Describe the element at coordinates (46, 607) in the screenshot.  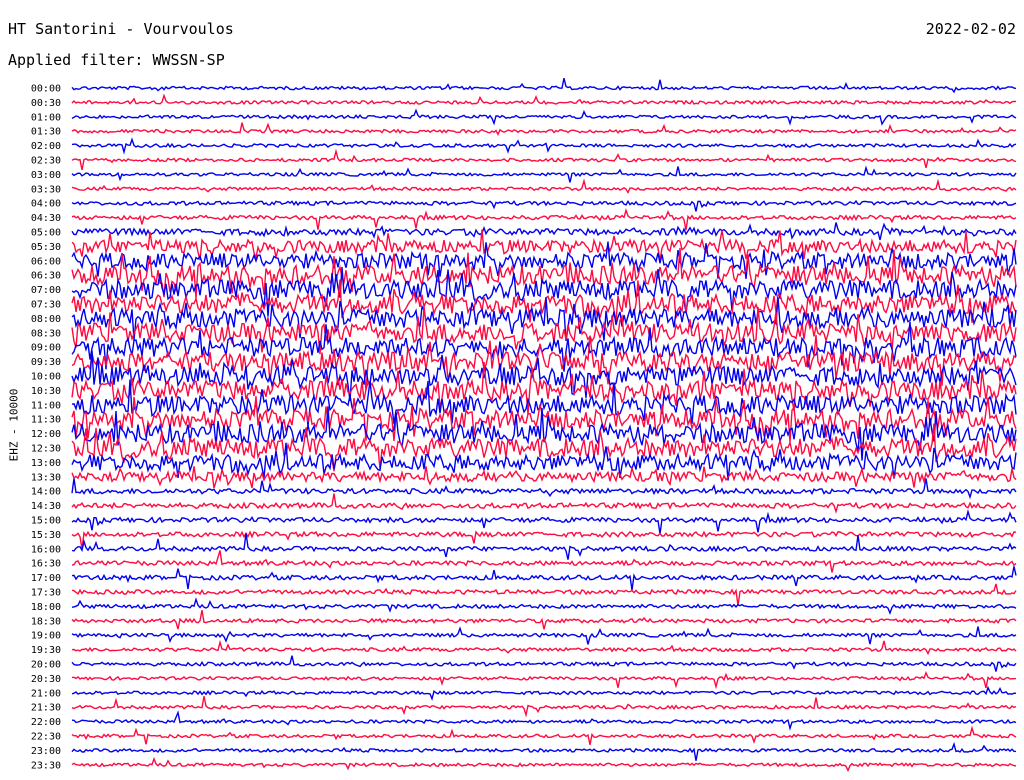
I see `time-tick-label: 18:00` at that location.